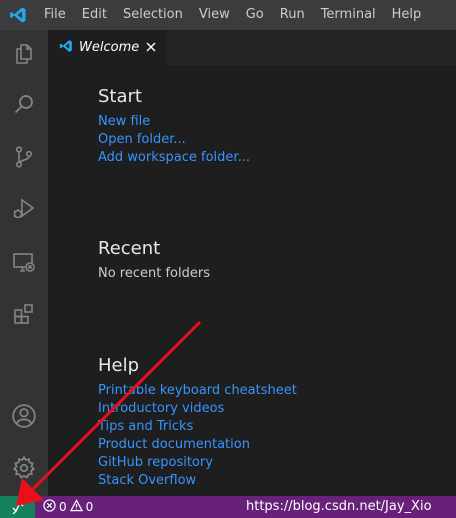  Describe the element at coordinates (76, 507) in the screenshot. I see `warning-icon` at that location.